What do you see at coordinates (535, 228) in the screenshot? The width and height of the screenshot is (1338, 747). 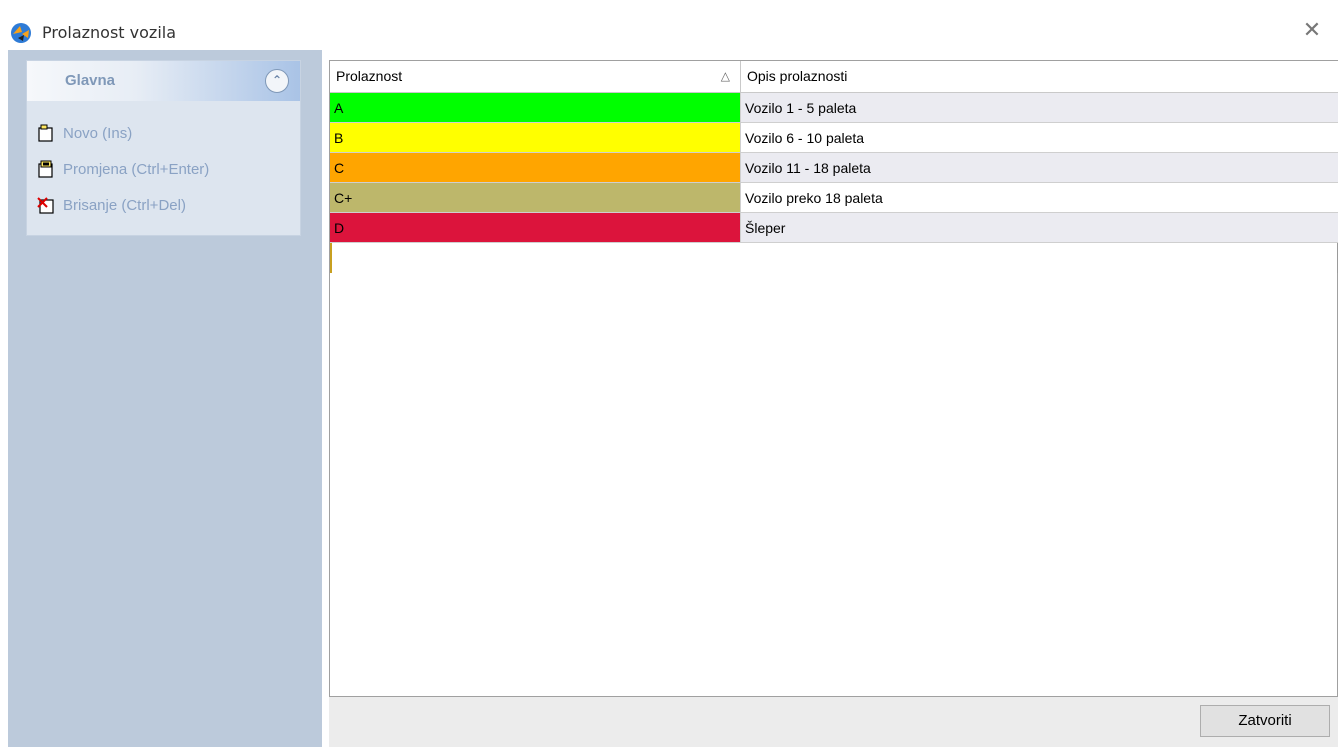 I see `row-code: D` at bounding box center [535, 228].